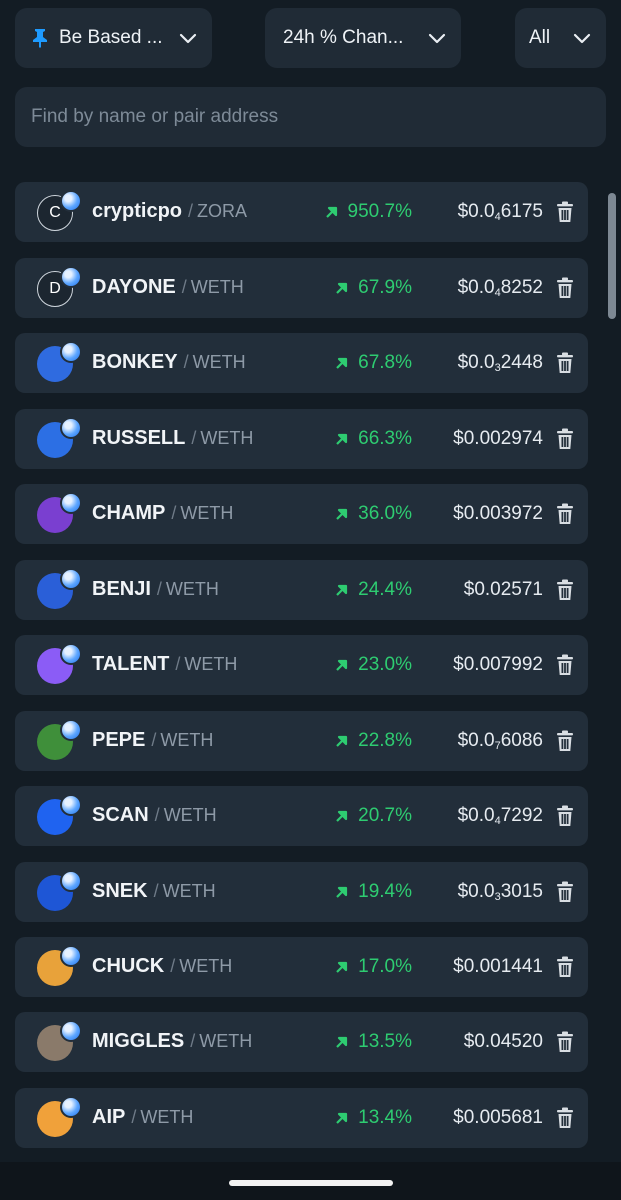 The height and width of the screenshot is (1200, 621). I want to click on token-row: BENJI / WETH 24.4% $0.02571, so click(301, 590).